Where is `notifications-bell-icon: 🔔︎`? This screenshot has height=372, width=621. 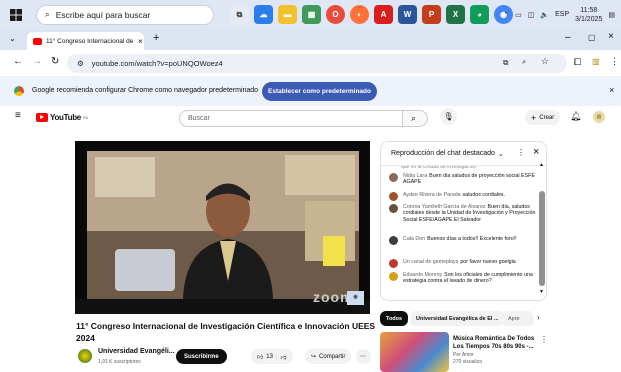
notifications-bell-icon: 🔔︎ is located at coordinates (575, 116).